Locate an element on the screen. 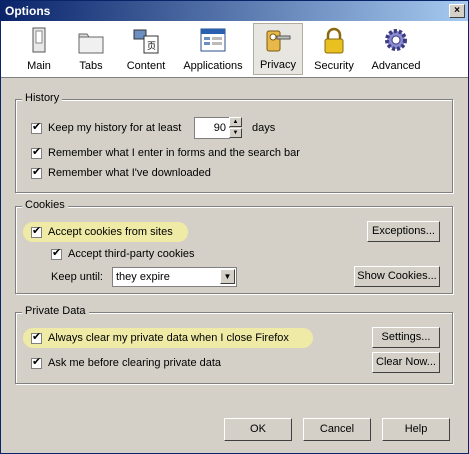 The width and height of the screenshot is (469, 454). third-party-cookies-checkbox: ✔ is located at coordinates (56, 253).